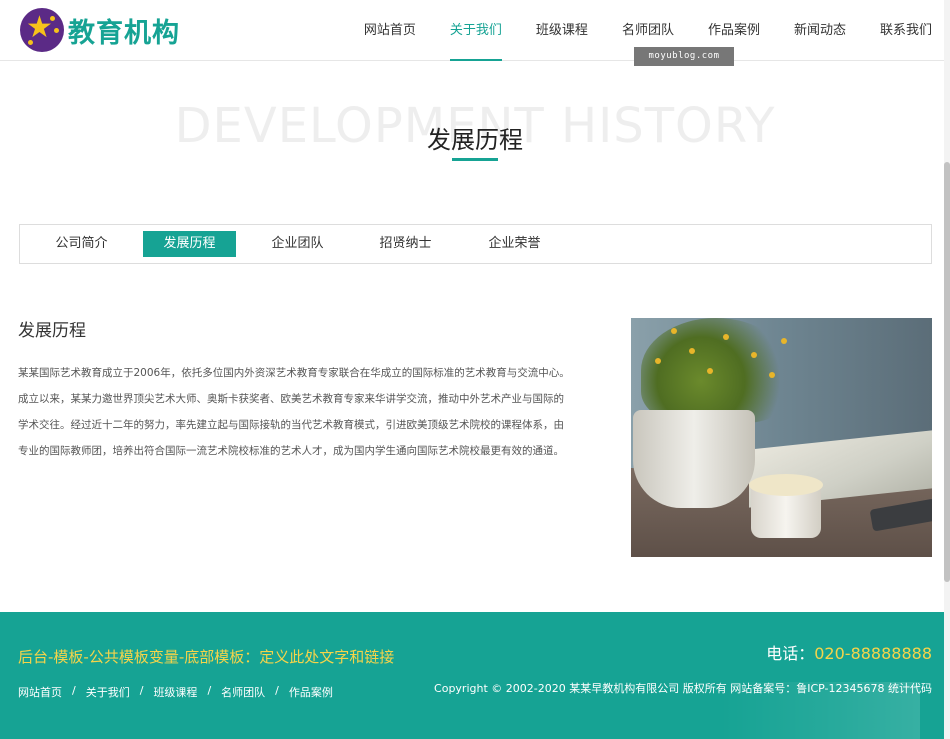 This screenshot has height=739, width=950. Describe the element at coordinates (124, 33) in the screenshot. I see `logo-text: 教育机构` at that location.